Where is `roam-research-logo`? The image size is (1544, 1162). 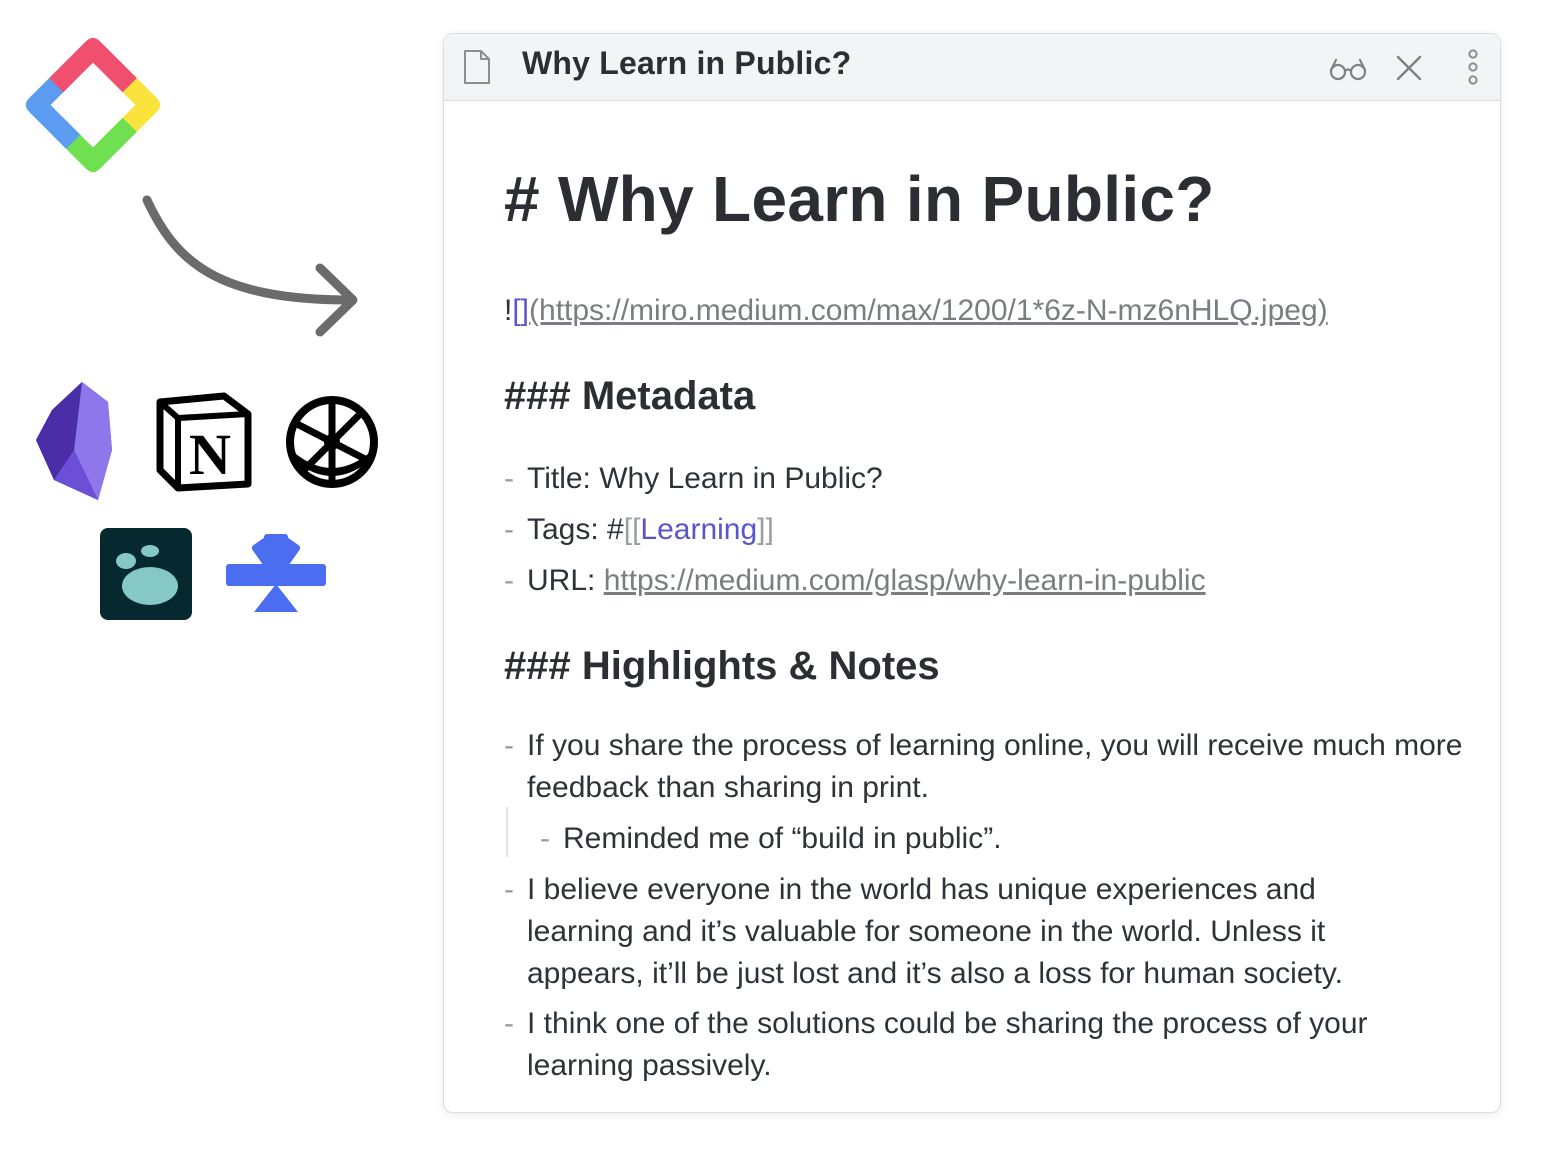
roam-research-logo is located at coordinates (332, 442).